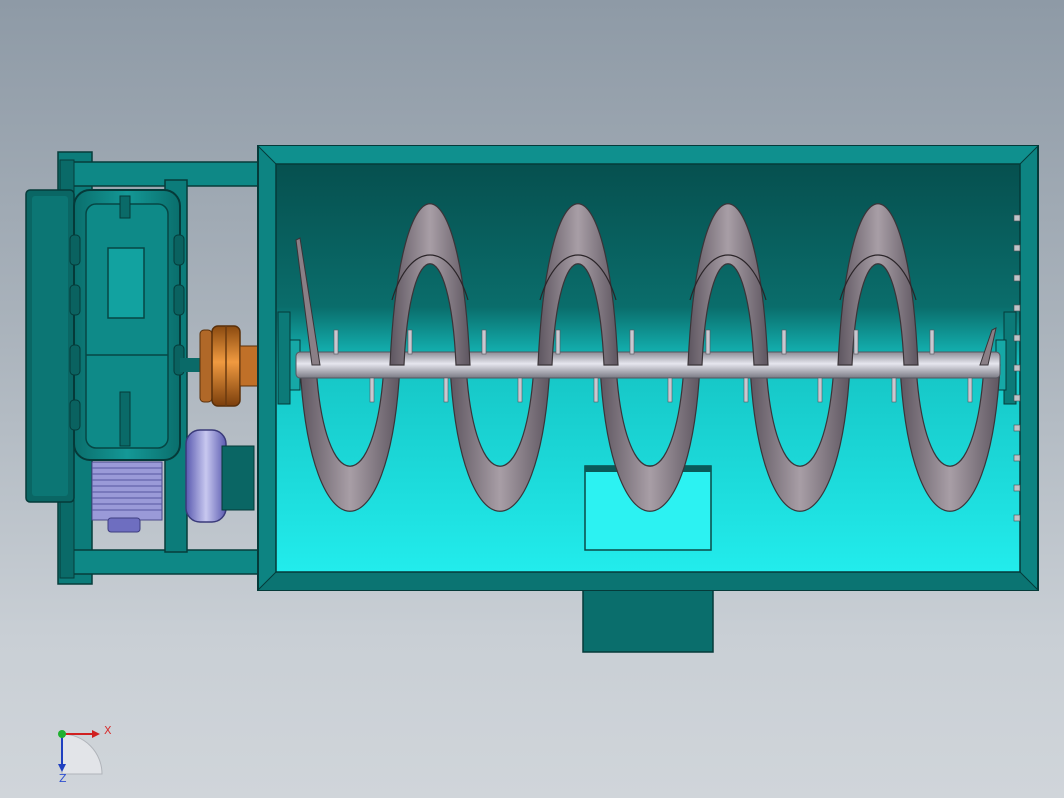  Describe the element at coordinates (50, 346) in the screenshot. I see `motor-housing` at that location.